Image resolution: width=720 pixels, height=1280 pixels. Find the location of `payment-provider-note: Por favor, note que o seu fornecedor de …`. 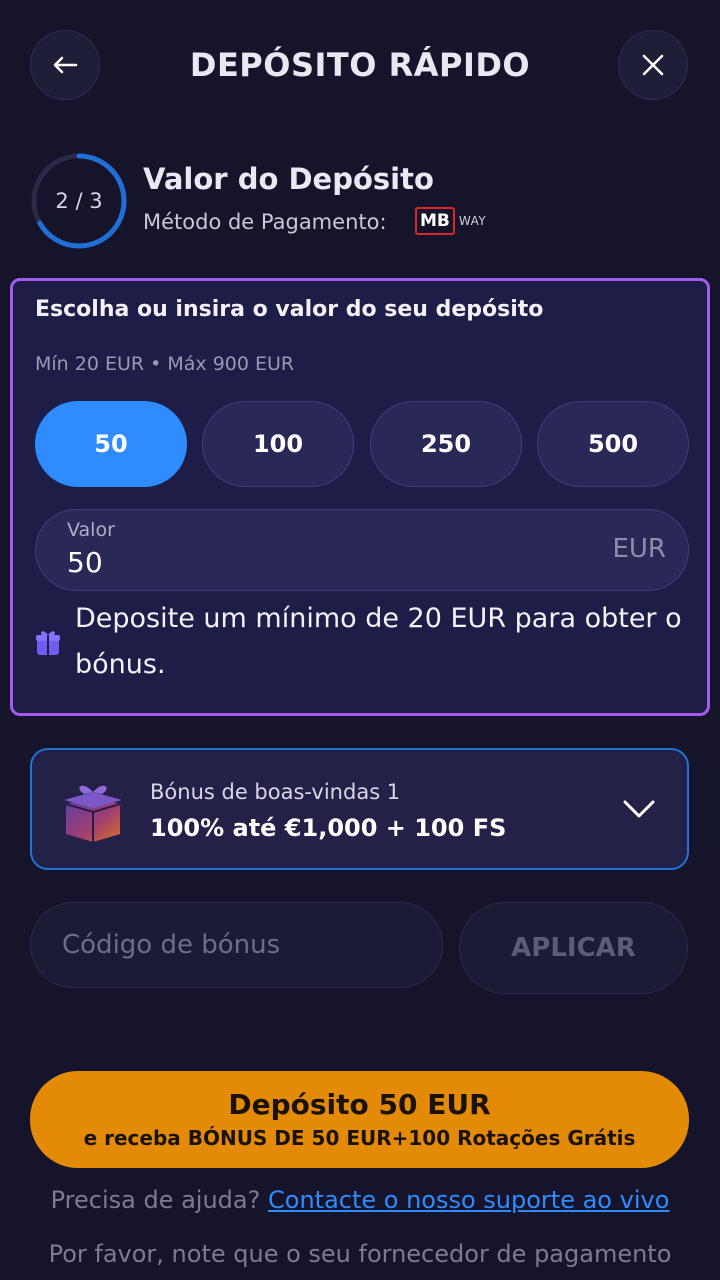

payment-provider-note: Por favor, note que o seu fornecedor de … is located at coordinates (360, 1254).